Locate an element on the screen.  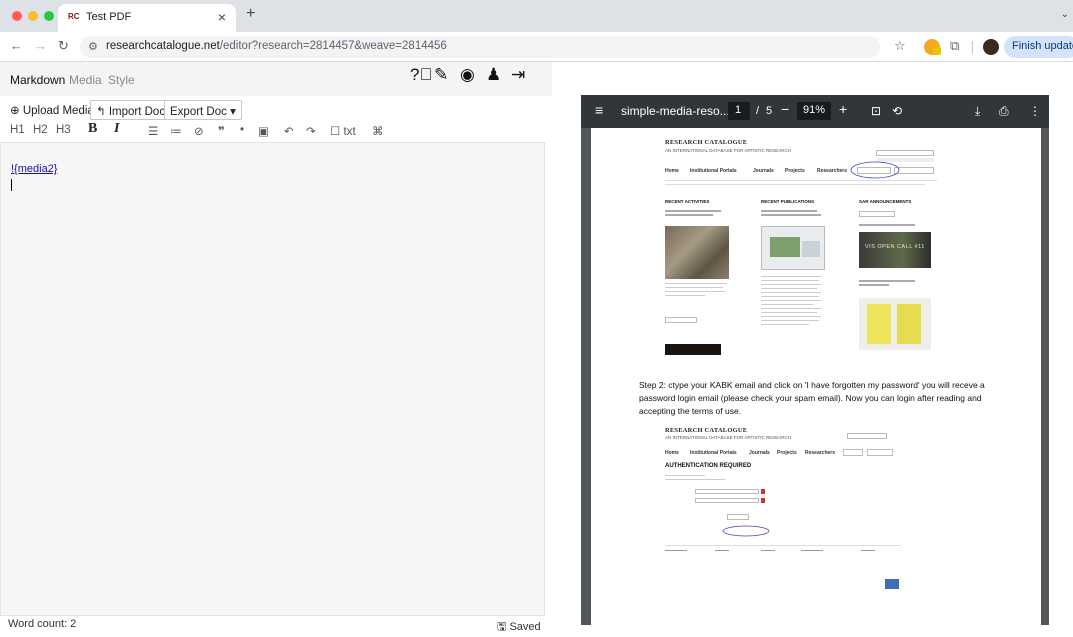
upload-media-button: ⊕ Upload Media is located at coordinates (53, 110).